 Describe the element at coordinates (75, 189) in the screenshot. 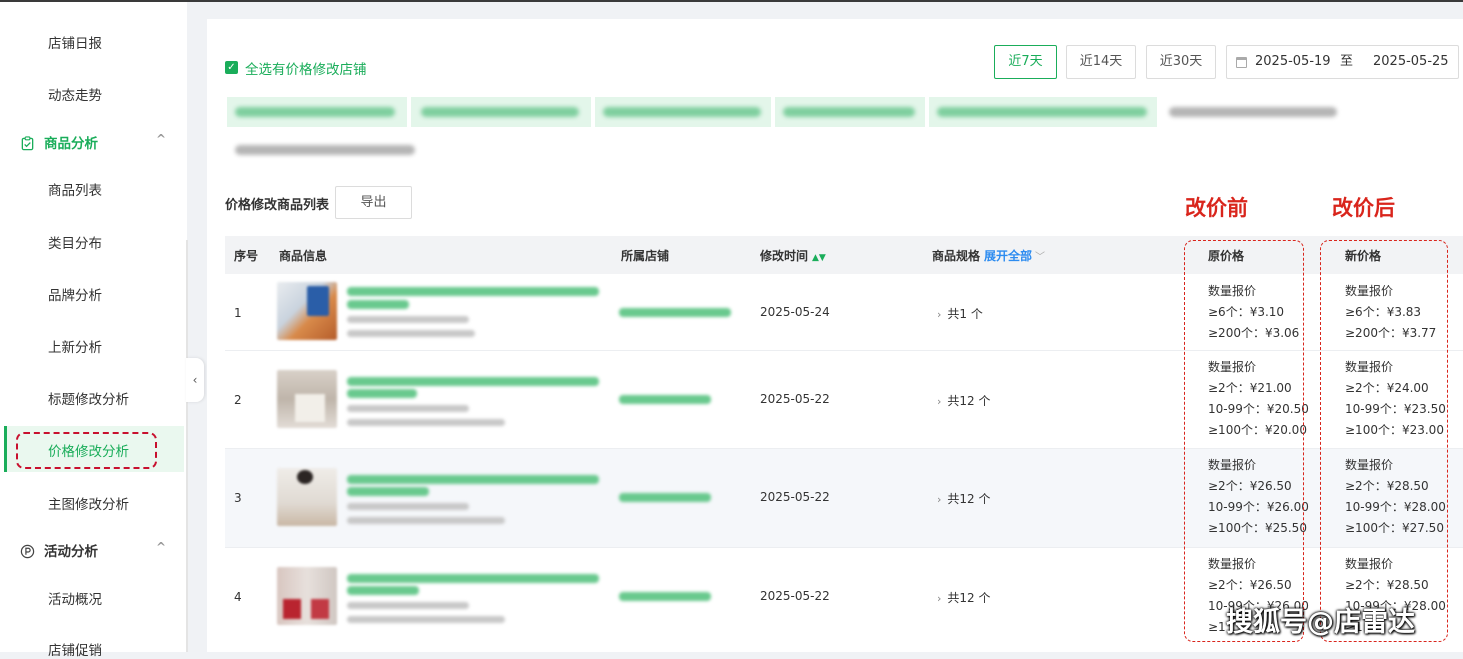

I see `sidebar-item-product-list: 商品列表` at that location.